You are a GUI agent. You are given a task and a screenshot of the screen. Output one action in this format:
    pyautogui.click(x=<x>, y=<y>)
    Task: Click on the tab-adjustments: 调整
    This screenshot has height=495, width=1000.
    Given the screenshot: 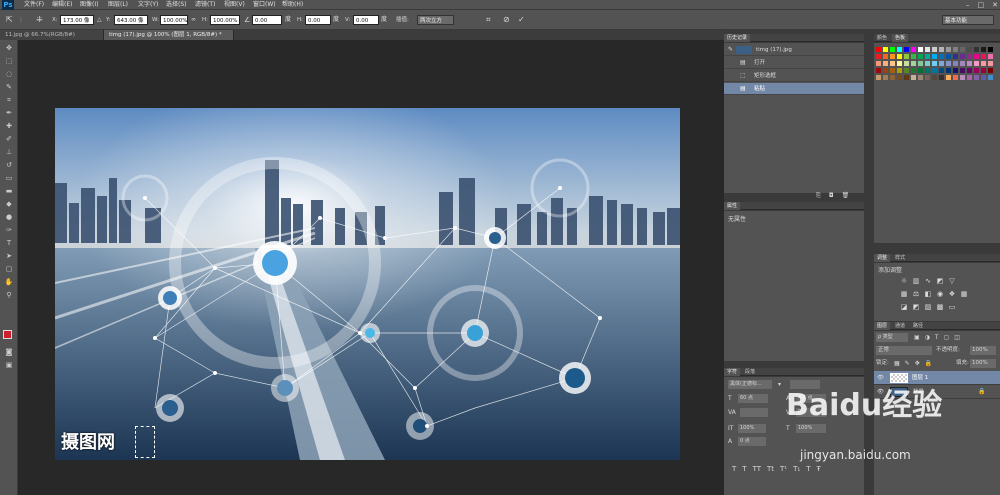 What is the action you would take?
    pyautogui.click(x=882, y=258)
    